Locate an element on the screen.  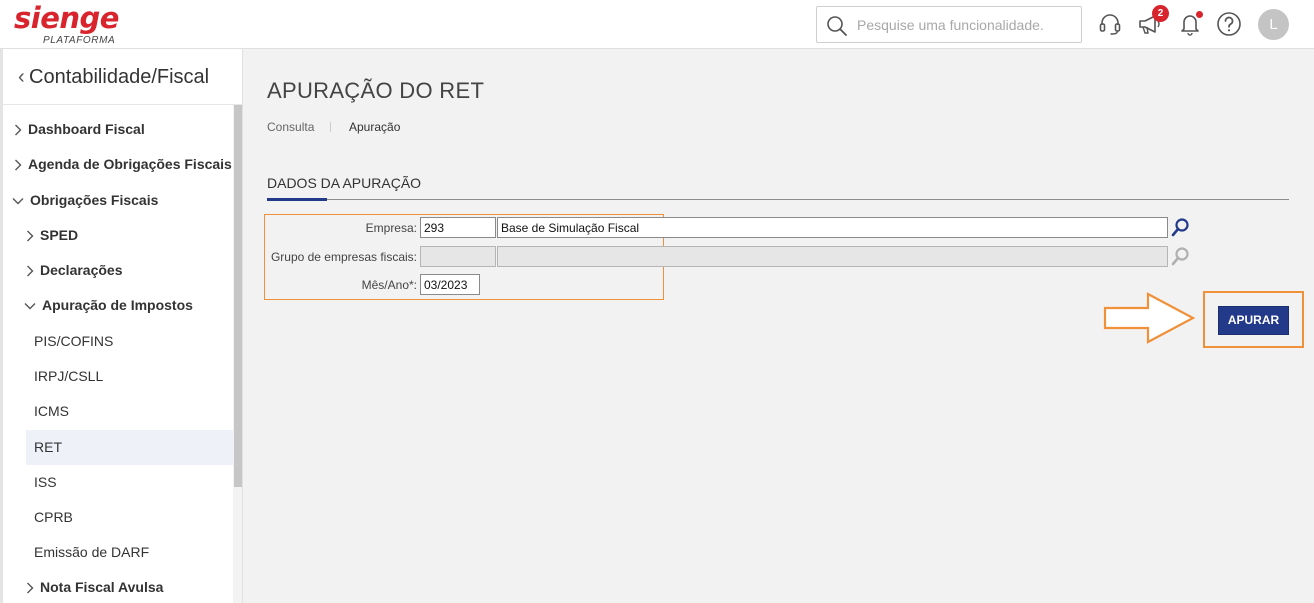
sidebar-item-agenda-obrigacoes: Agenda de Obrigações Fiscais is located at coordinates (123, 164).